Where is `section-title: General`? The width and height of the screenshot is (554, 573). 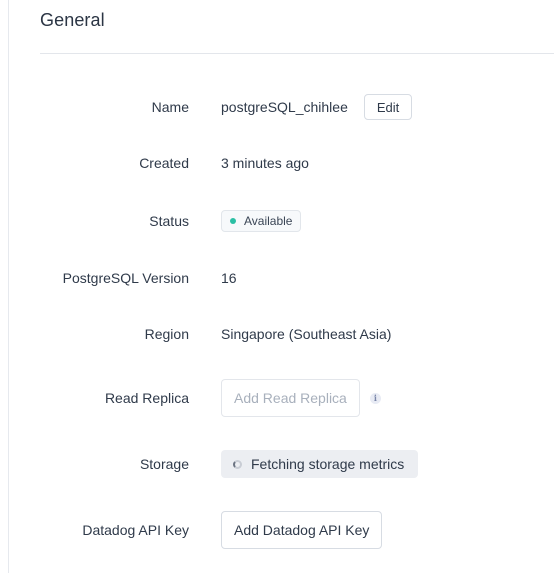
section-title: General is located at coordinates (72, 20).